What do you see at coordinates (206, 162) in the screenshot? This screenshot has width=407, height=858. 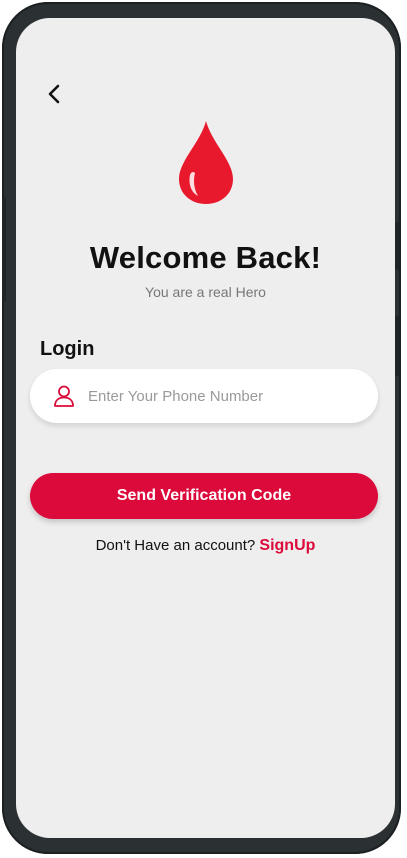 I see `blood-drop-icon` at bounding box center [206, 162].